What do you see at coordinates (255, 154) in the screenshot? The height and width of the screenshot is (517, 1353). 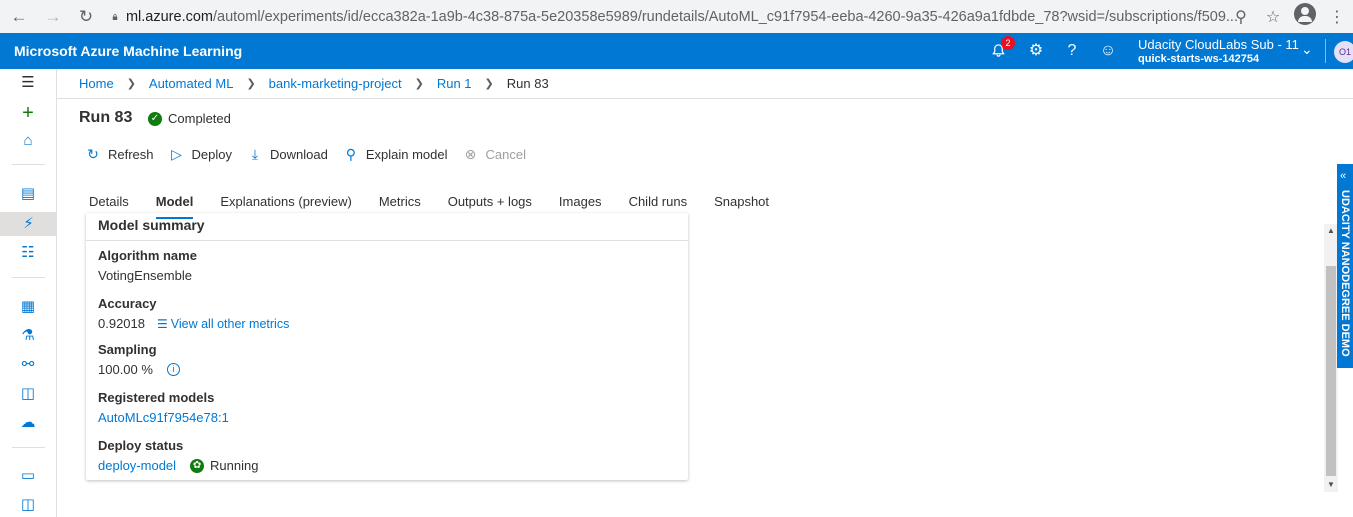 I see `download-icon: ⤓` at bounding box center [255, 154].